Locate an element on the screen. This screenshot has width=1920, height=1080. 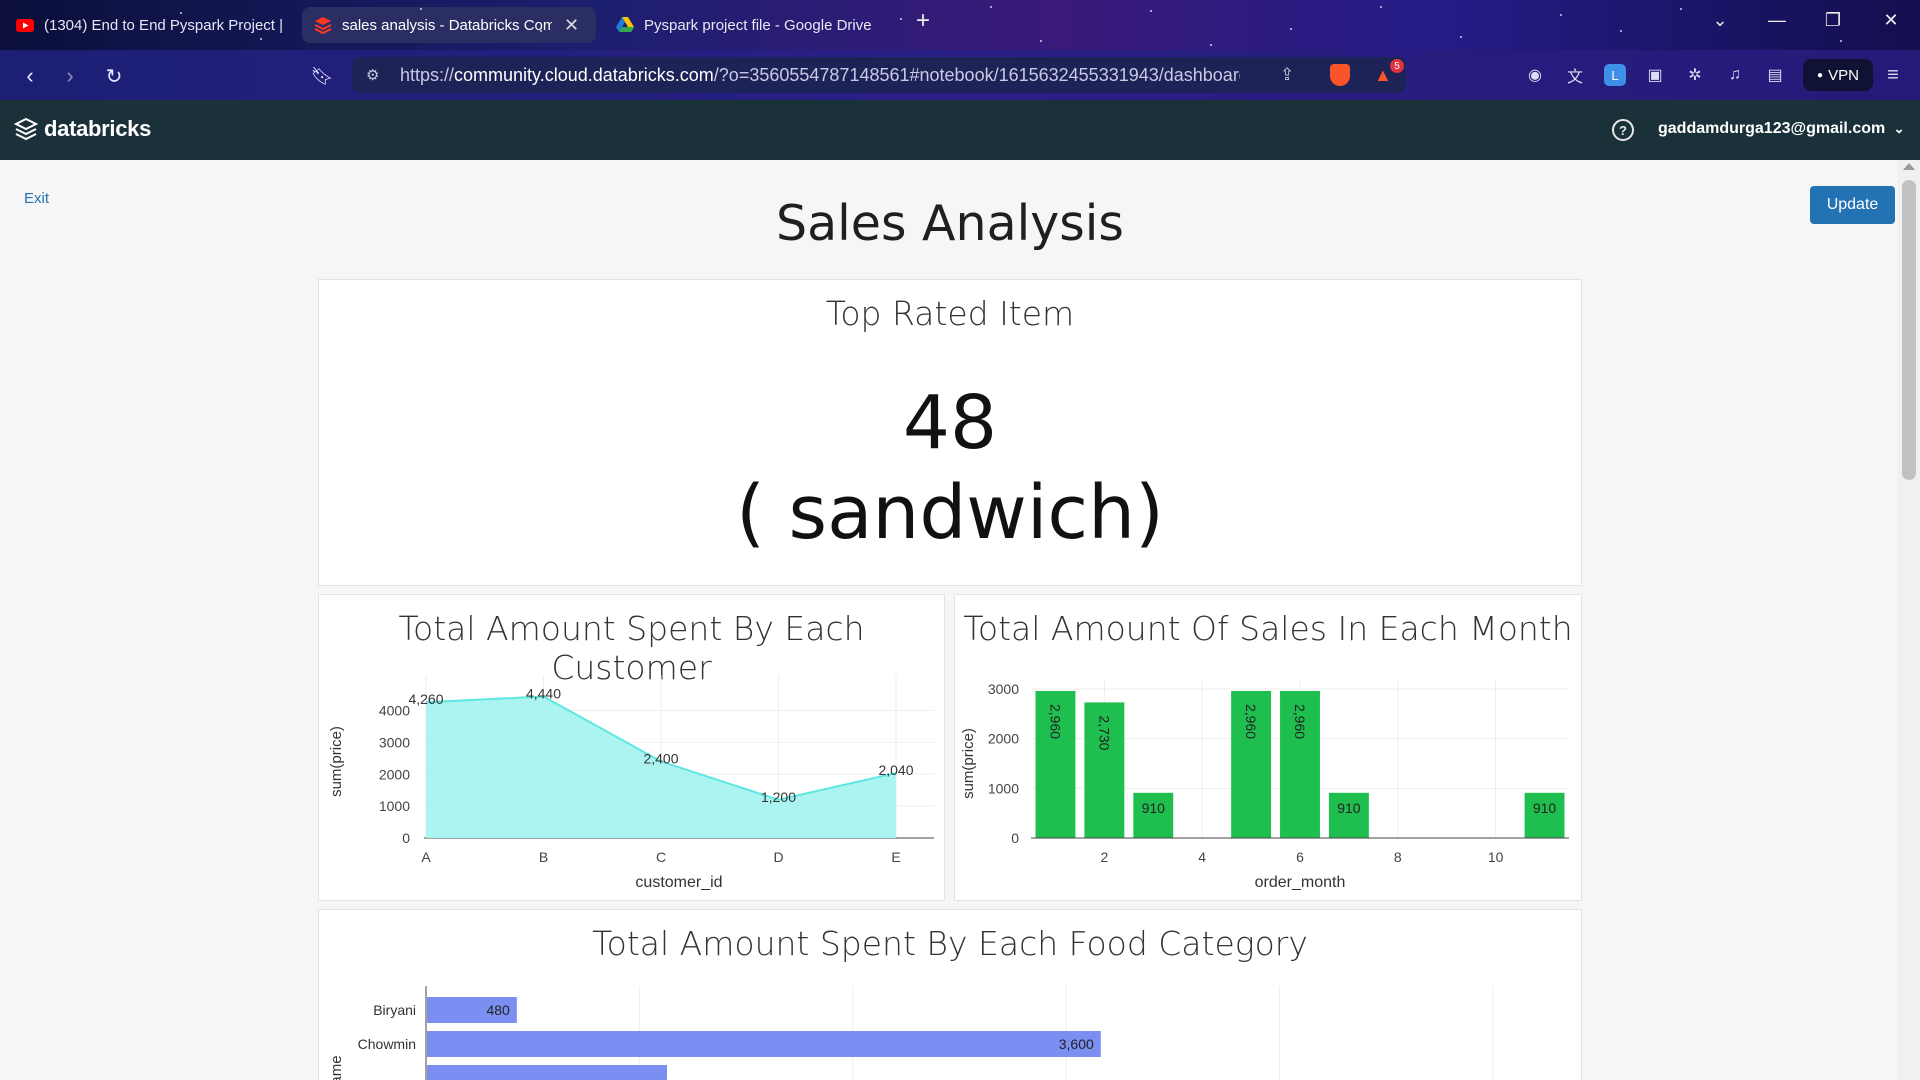
forward-icon: › is located at coordinates (70, 76).